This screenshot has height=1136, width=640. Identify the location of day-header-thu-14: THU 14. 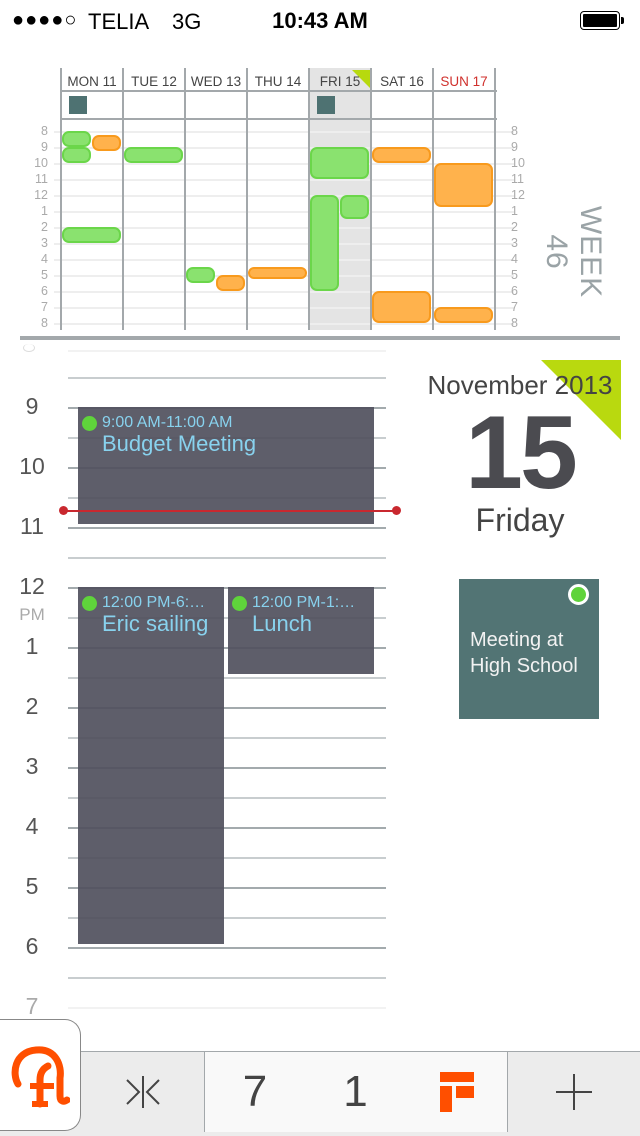
(278, 81).